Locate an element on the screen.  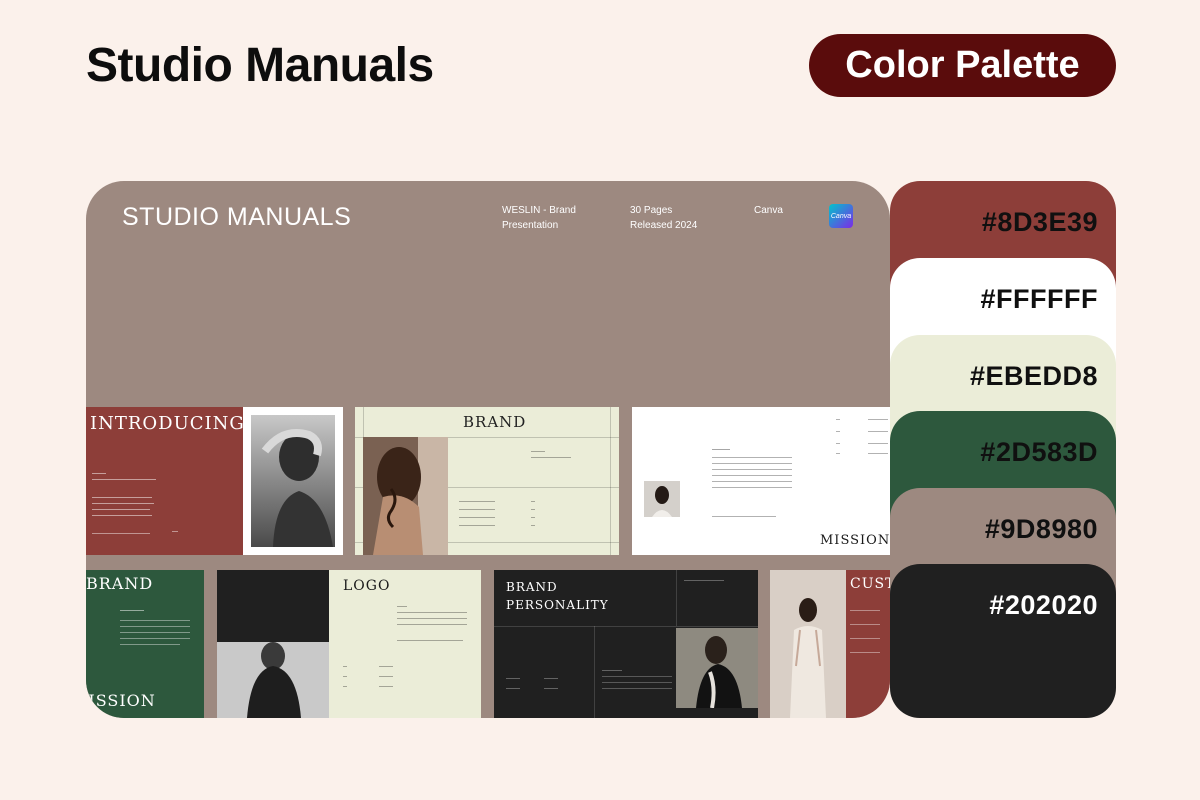
slide-brand-personality-title-2: PERSONALITY is located at coordinates (557, 605).